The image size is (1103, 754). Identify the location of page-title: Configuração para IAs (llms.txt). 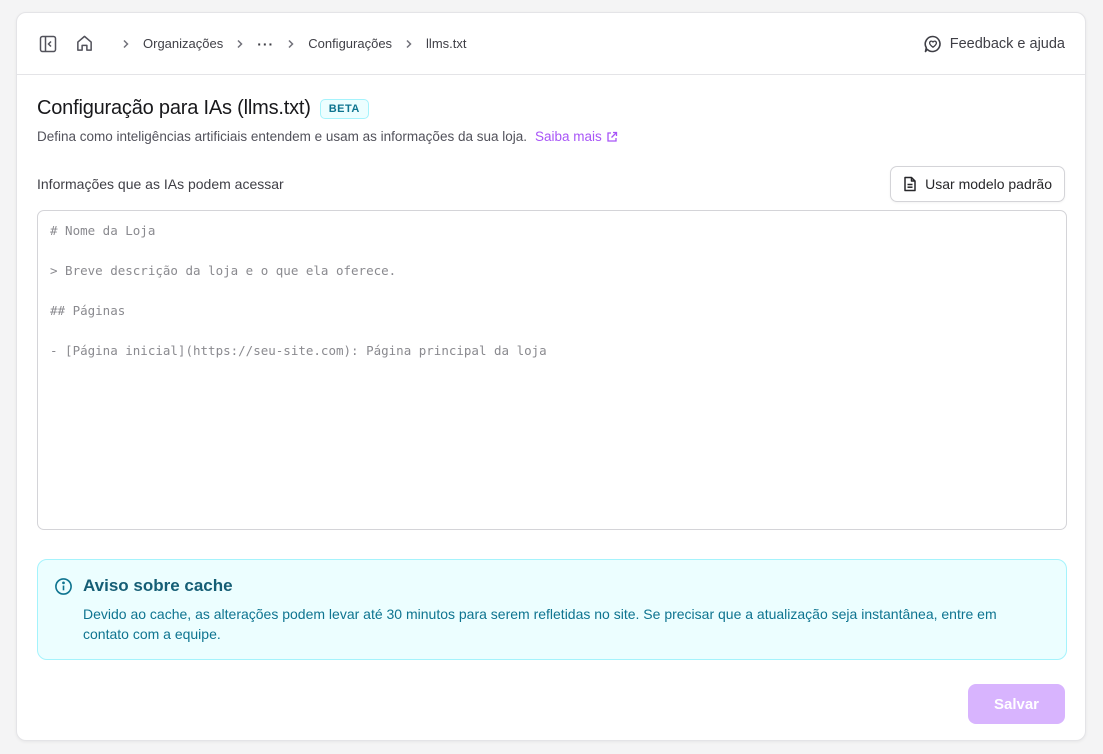
(174, 108).